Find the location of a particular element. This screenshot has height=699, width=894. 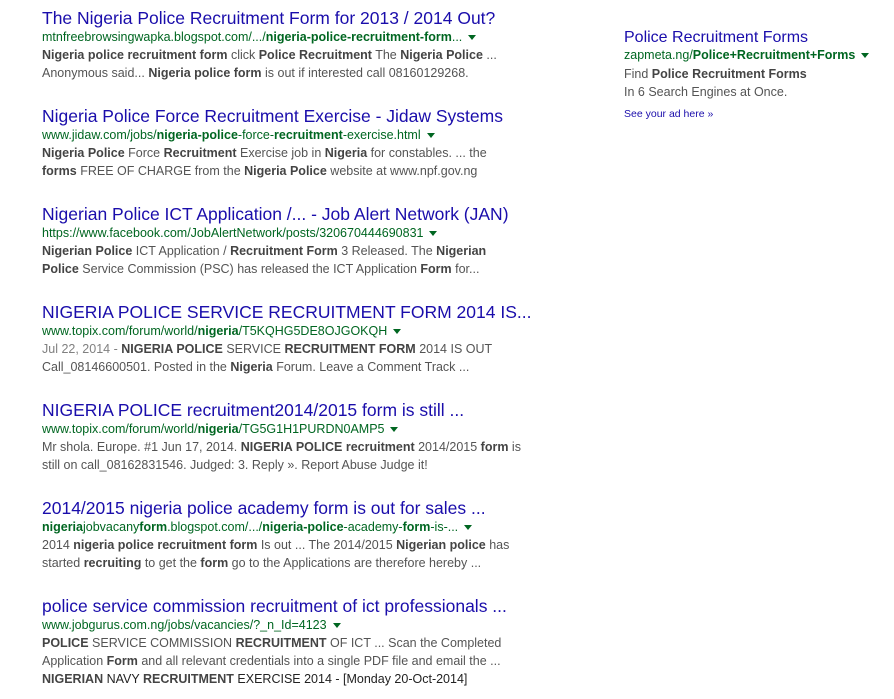

text-run: zapmeta.ng/ is located at coordinates (658, 55).